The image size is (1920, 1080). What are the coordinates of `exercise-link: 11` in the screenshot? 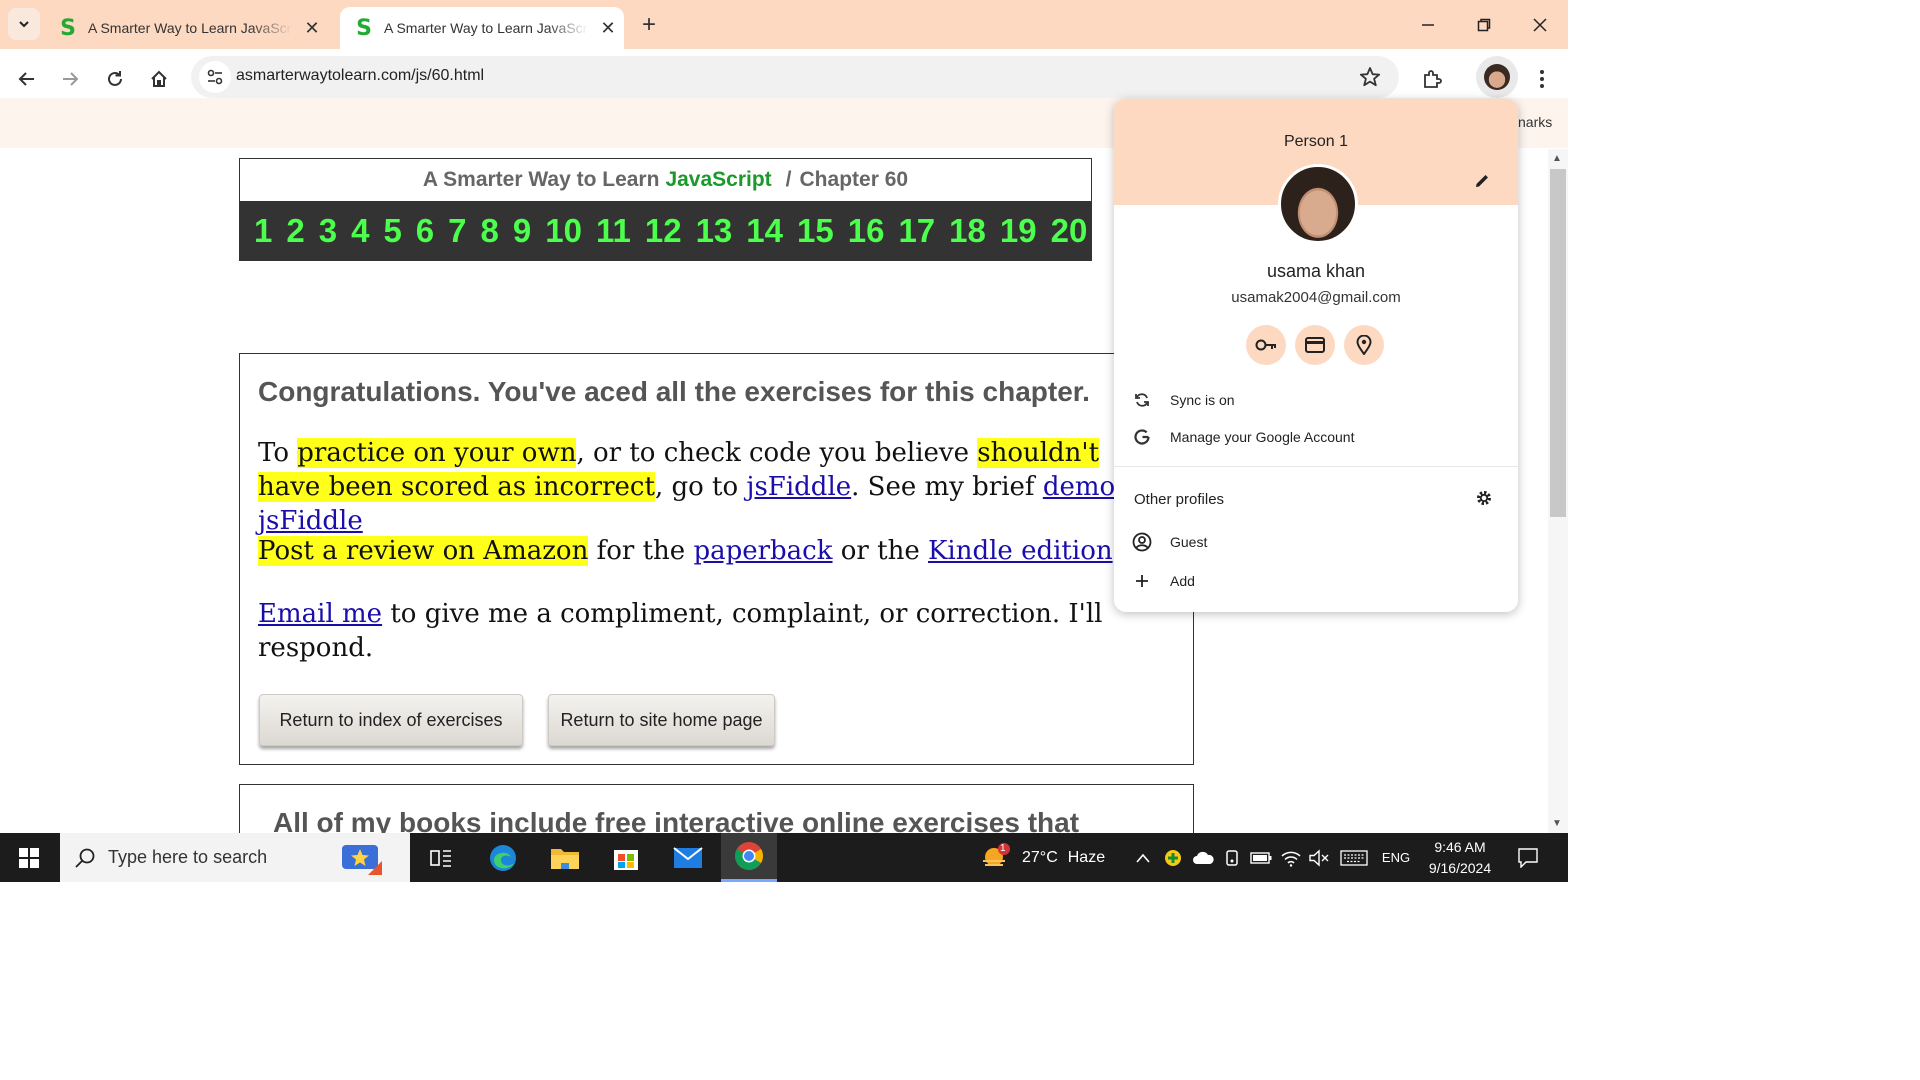 It's located at (613, 231).